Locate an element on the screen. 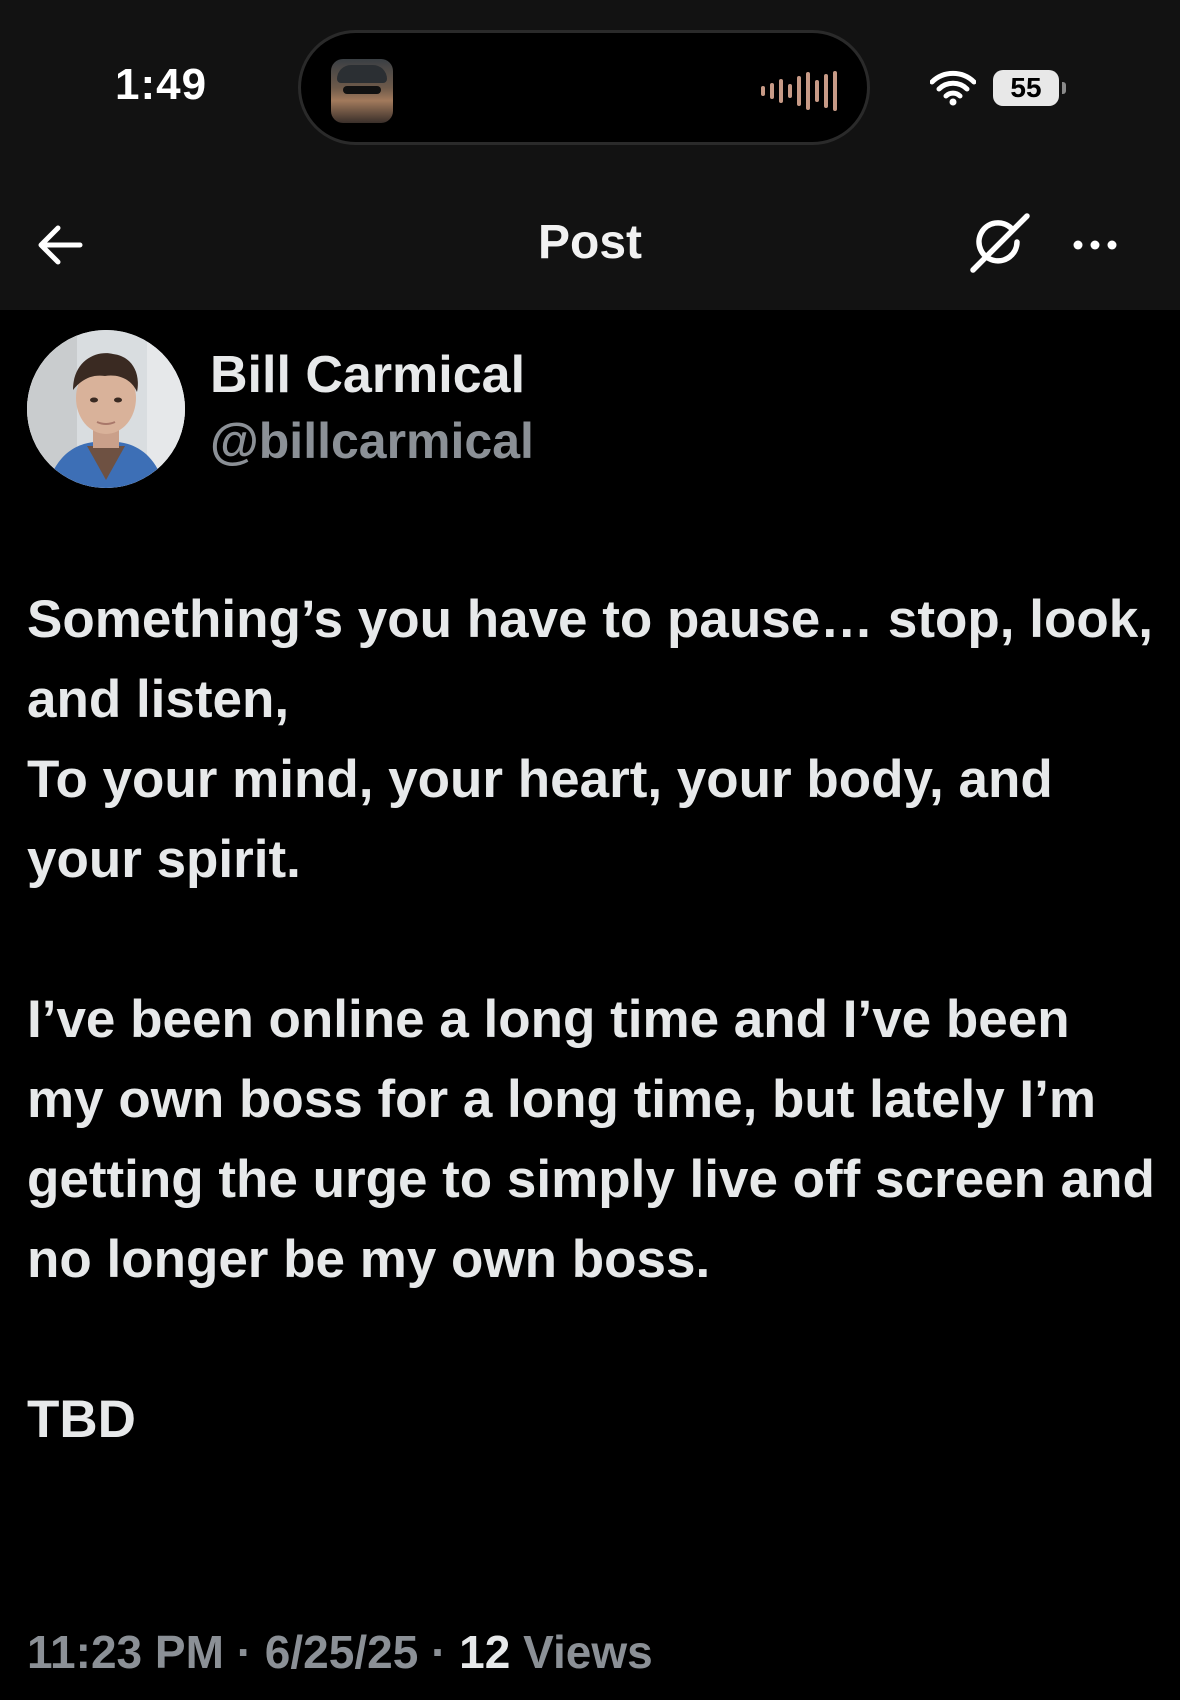 The image size is (1180, 1700). nav-header: Post is located at coordinates (590, 242).